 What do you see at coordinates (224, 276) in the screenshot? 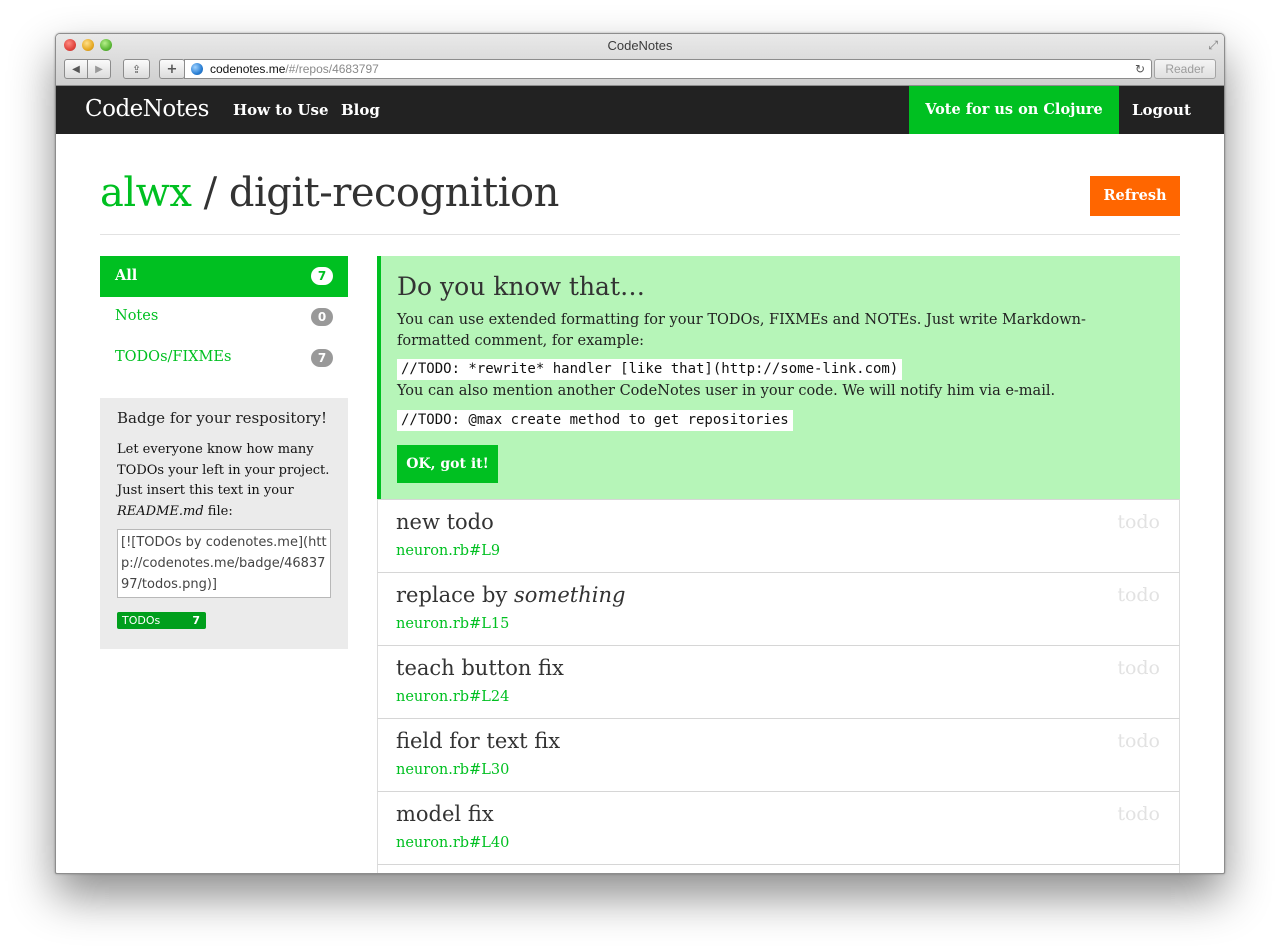
I see `sidebar-item-all: All 7` at bounding box center [224, 276].